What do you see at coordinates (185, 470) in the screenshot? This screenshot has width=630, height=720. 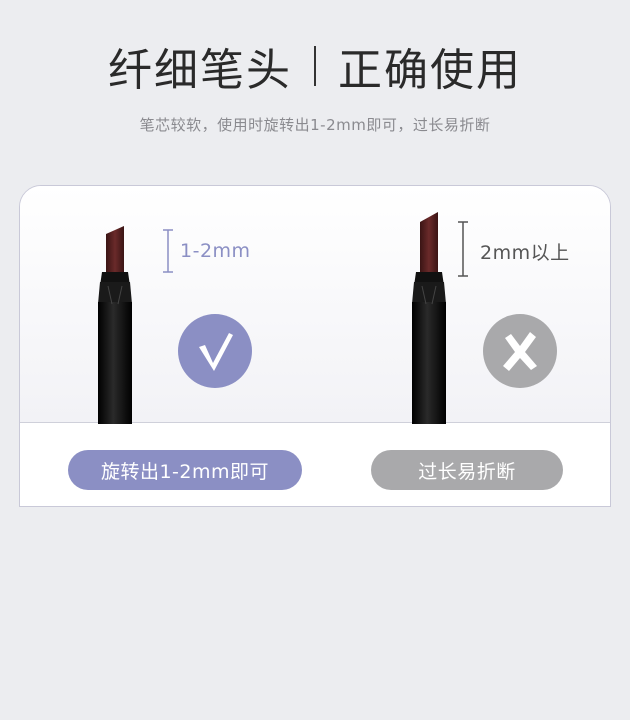 I see `caption-correct: 旋转出1-2mm即可` at bounding box center [185, 470].